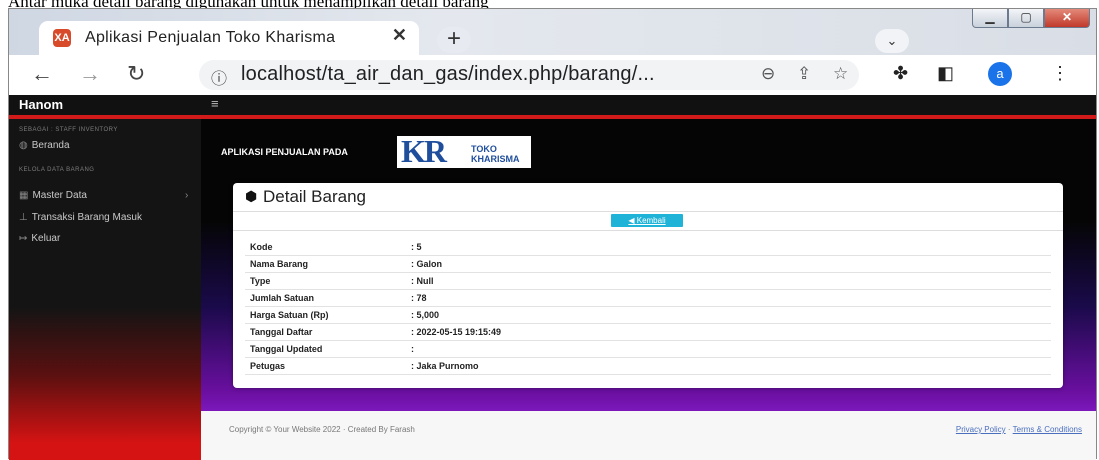  What do you see at coordinates (900, 73) in the screenshot?
I see `extensions-puzzle-icon: ✤` at bounding box center [900, 73].